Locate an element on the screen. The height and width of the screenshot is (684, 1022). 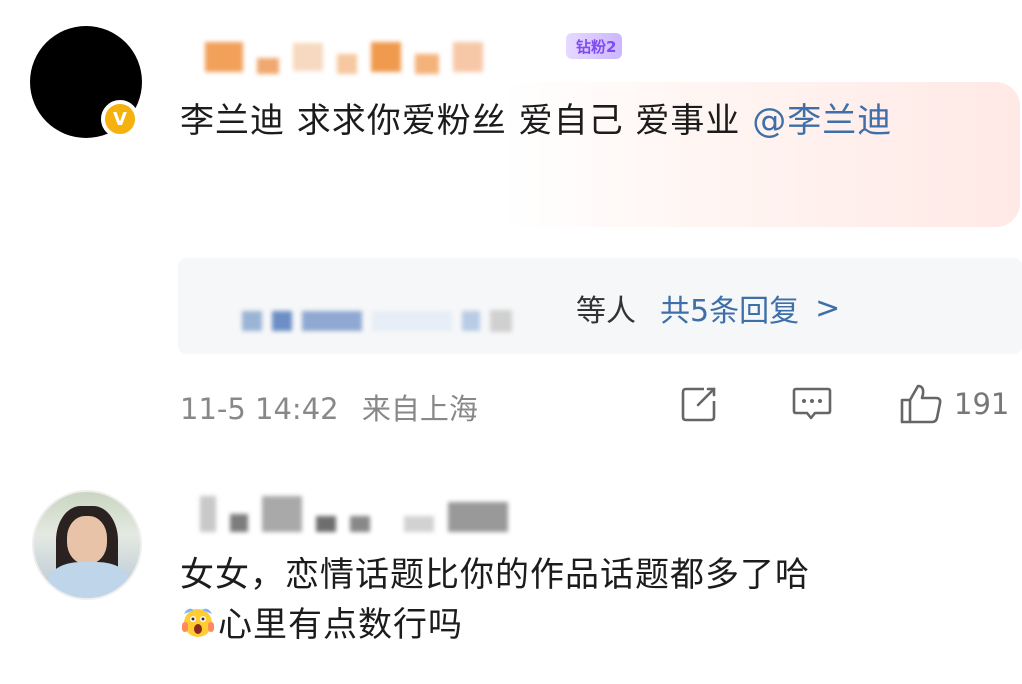
reply-summary: 等人 共5条回复 > is located at coordinates (708, 308).